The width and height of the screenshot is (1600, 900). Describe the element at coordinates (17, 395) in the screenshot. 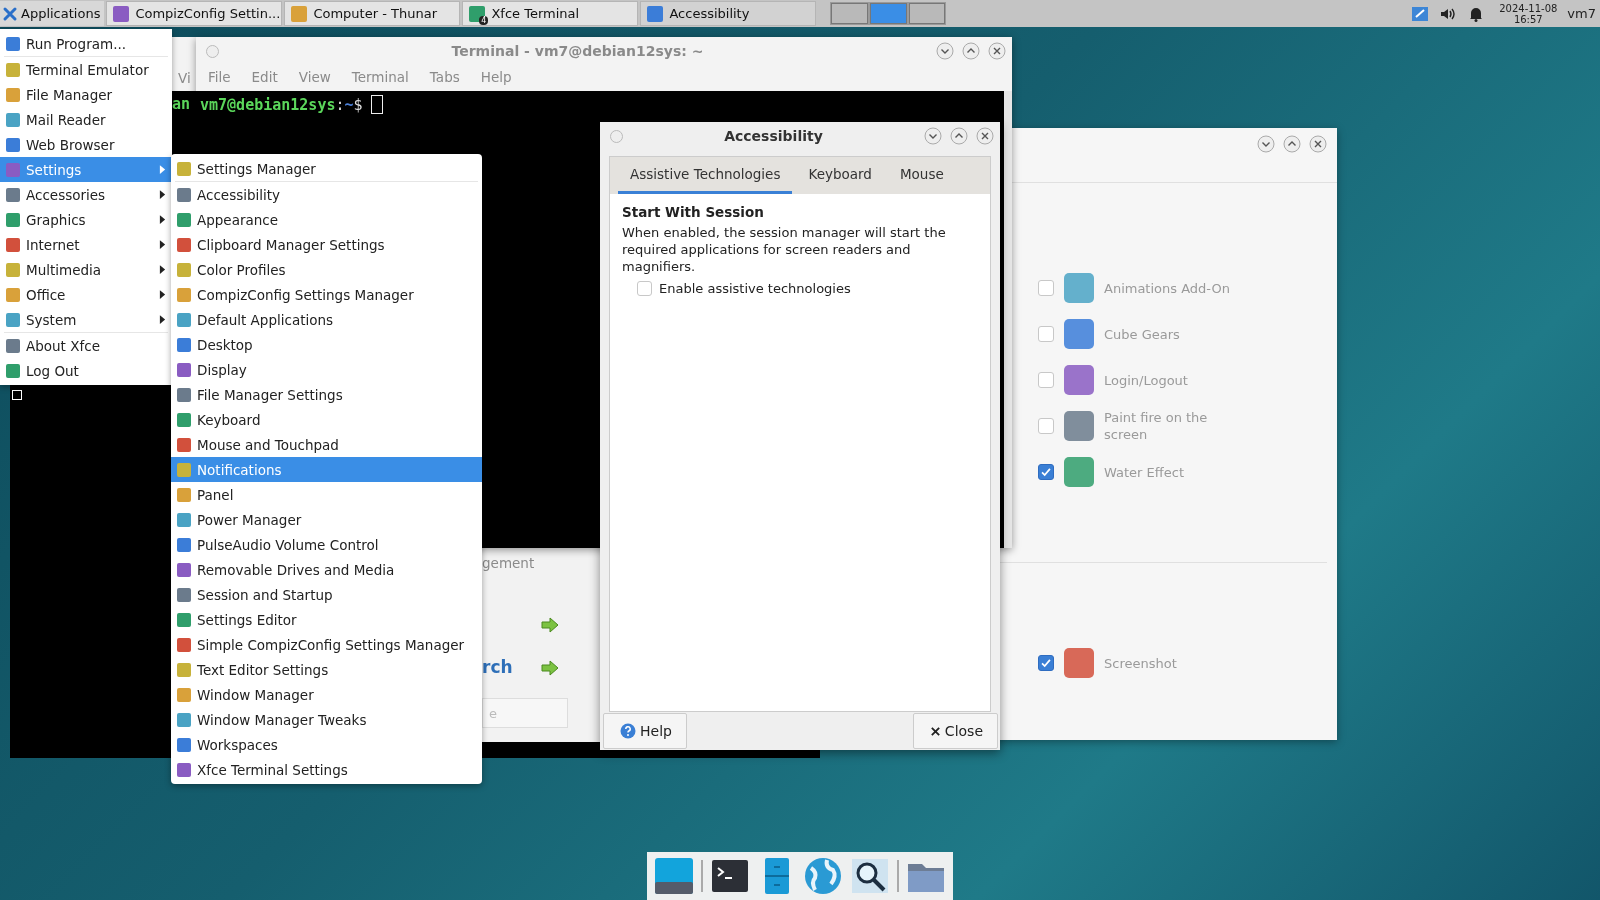

I see `text-cursor` at that location.